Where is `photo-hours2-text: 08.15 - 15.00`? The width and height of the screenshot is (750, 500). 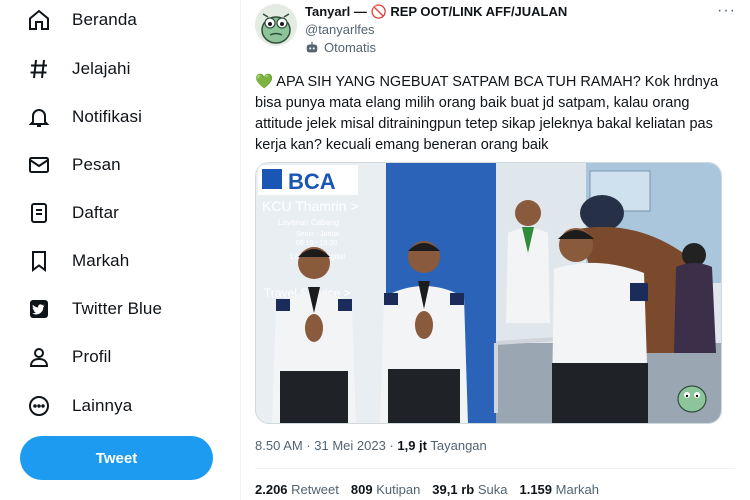
photo-hours2-text: 08.15 - 15.00 is located at coordinates (316, 243).